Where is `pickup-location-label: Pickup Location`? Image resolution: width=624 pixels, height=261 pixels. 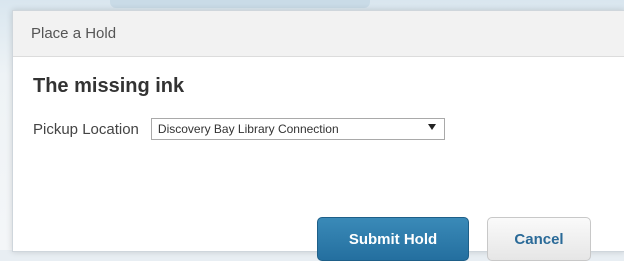
pickup-location-label: Pickup Location is located at coordinates (86, 129).